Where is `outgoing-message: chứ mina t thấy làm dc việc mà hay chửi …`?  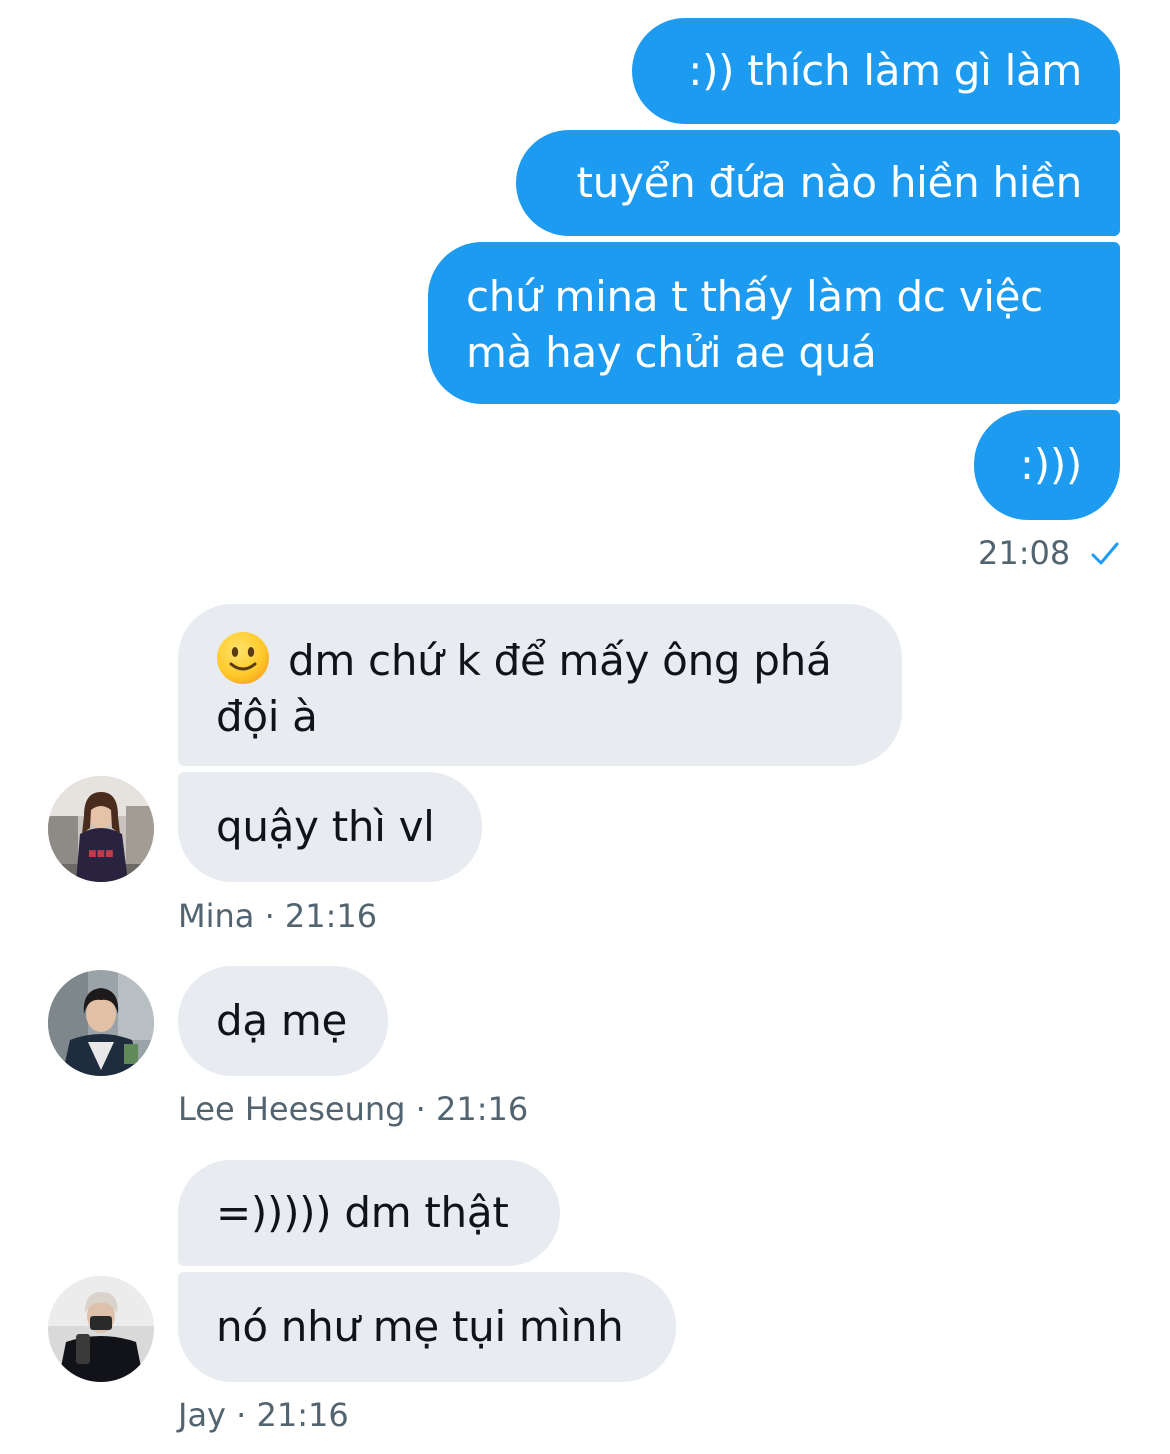
outgoing-message: chứ mina t thấy làm dc việc mà hay chửi … is located at coordinates (774, 323).